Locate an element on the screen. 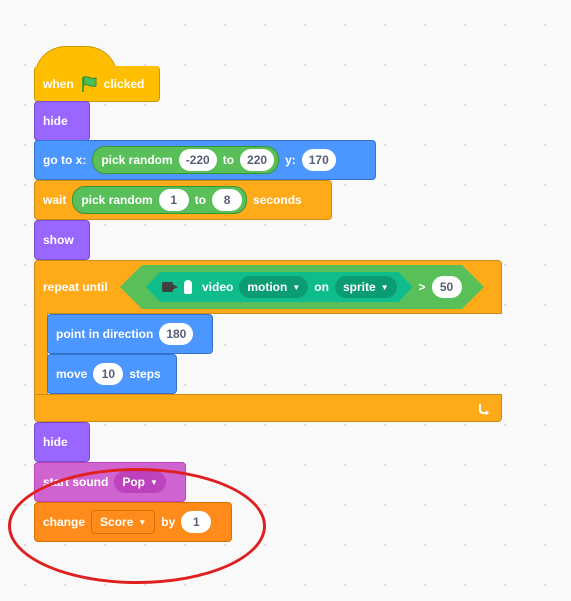 Image resolution: width=571 pixels, height=601 pixels. attribute-dropdown: motion ▼ is located at coordinates (273, 287).